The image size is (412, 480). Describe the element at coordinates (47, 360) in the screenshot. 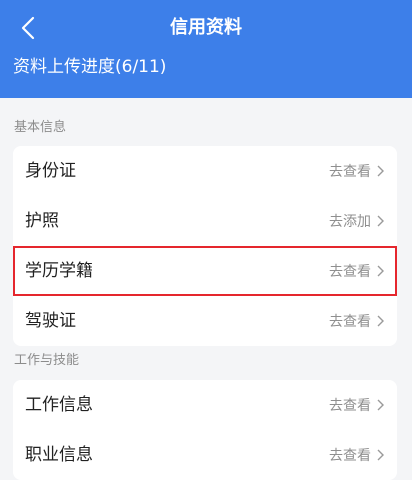

I see `section-title-work-skills: 工作与技能` at that location.